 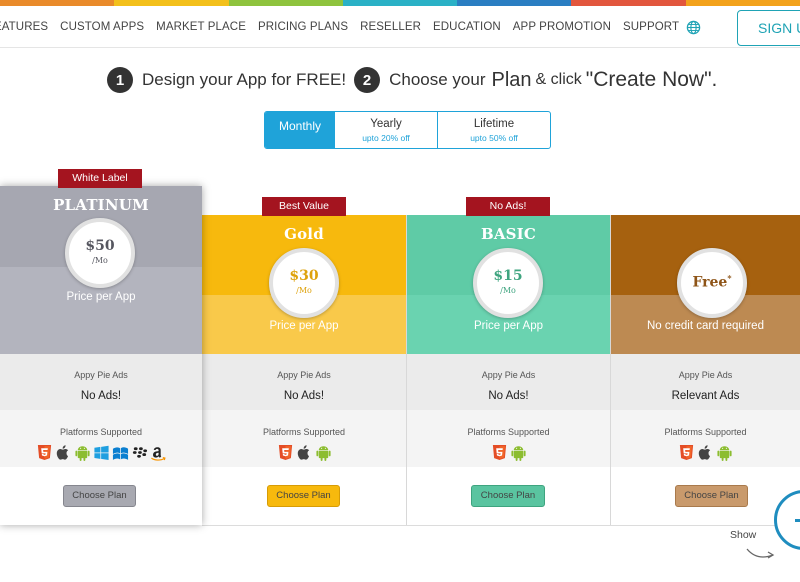 What do you see at coordinates (102, 27) in the screenshot?
I see `nav-item-custom-apps: CUSTOM APPS` at bounding box center [102, 27].